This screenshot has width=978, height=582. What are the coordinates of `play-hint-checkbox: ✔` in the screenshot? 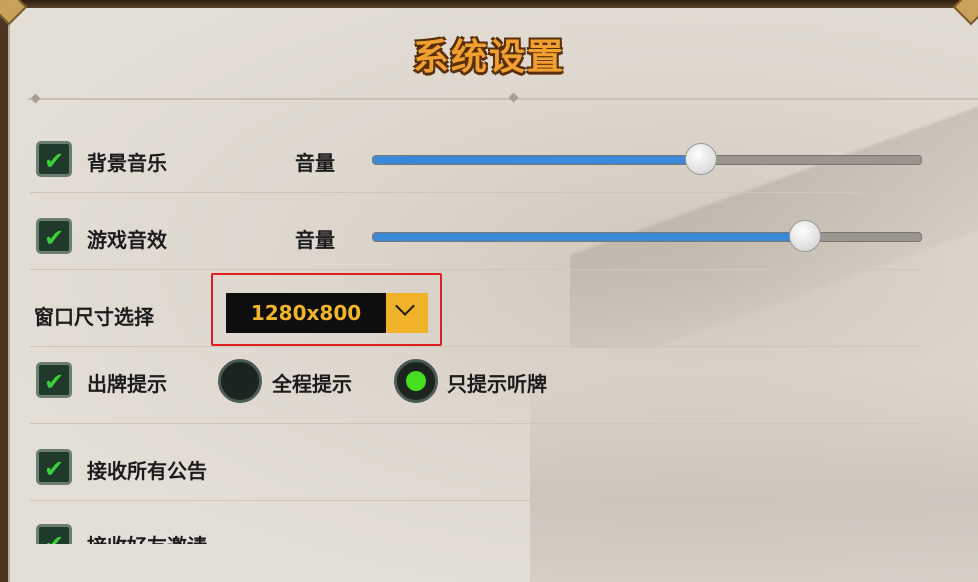 It's located at (54, 380).